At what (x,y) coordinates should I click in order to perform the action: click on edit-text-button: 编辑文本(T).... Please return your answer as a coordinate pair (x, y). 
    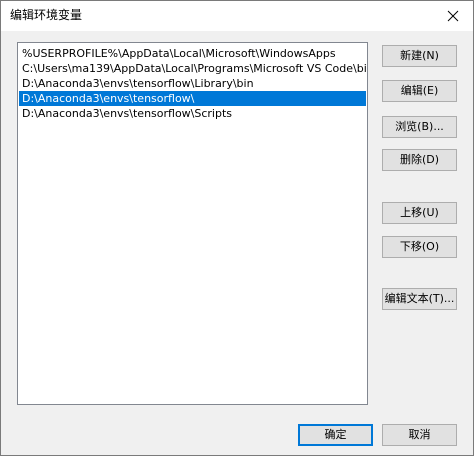
    Looking at the image, I should click on (419, 299).